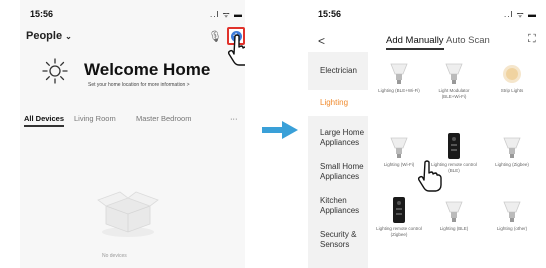  I want to click on product-lighting-ble: Lighting (BLE), so click(454, 216).